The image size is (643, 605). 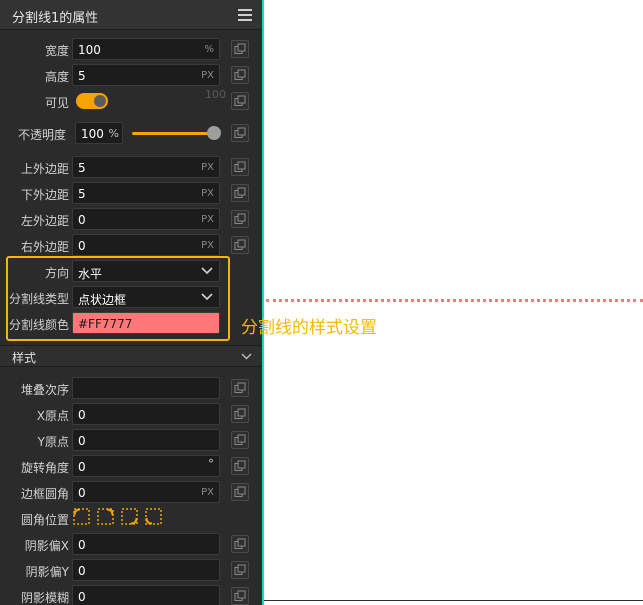 What do you see at coordinates (453, 600) in the screenshot?
I see `canvas-bottom-border` at bounding box center [453, 600].